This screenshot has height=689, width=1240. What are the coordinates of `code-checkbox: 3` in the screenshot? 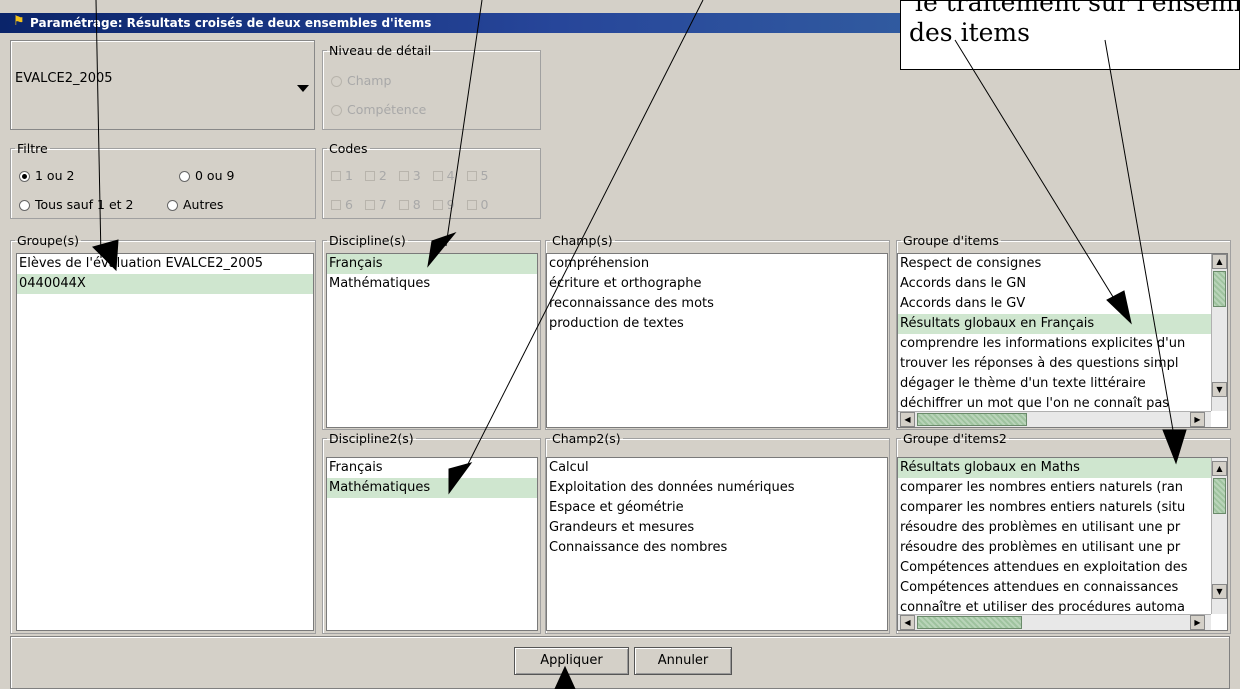 It's located at (409, 175).